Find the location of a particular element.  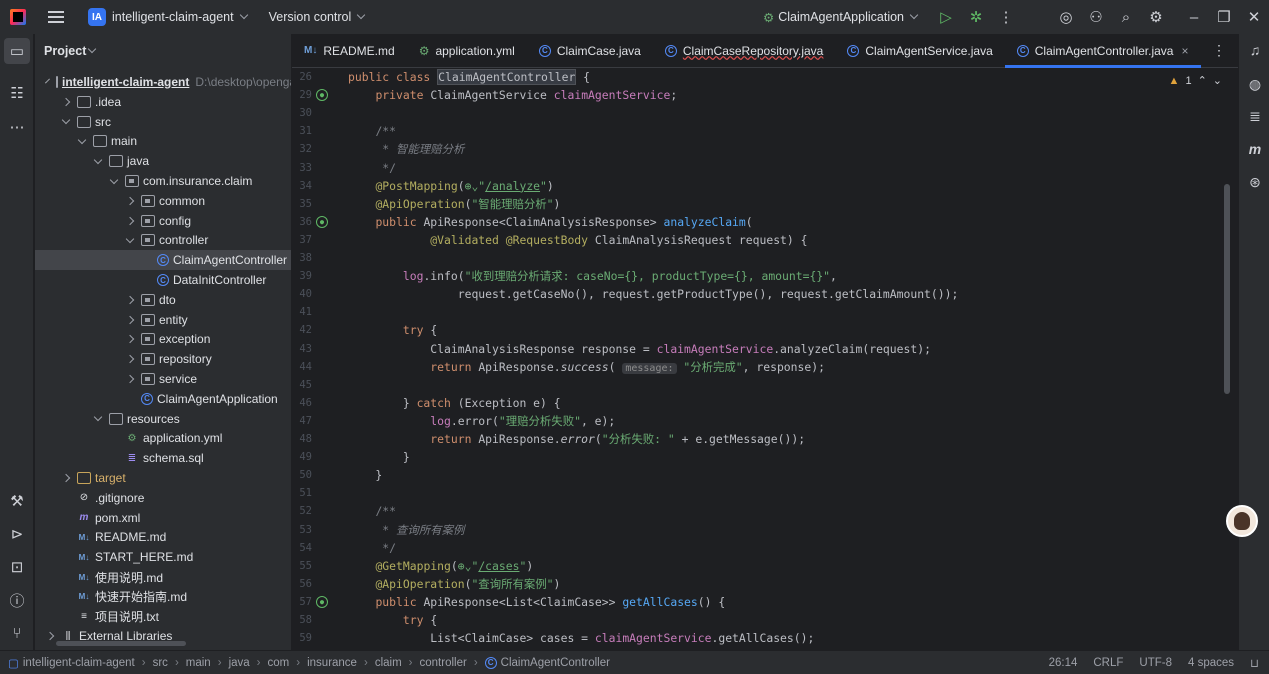

restore-icon: ❐ is located at coordinates (1224, 17).